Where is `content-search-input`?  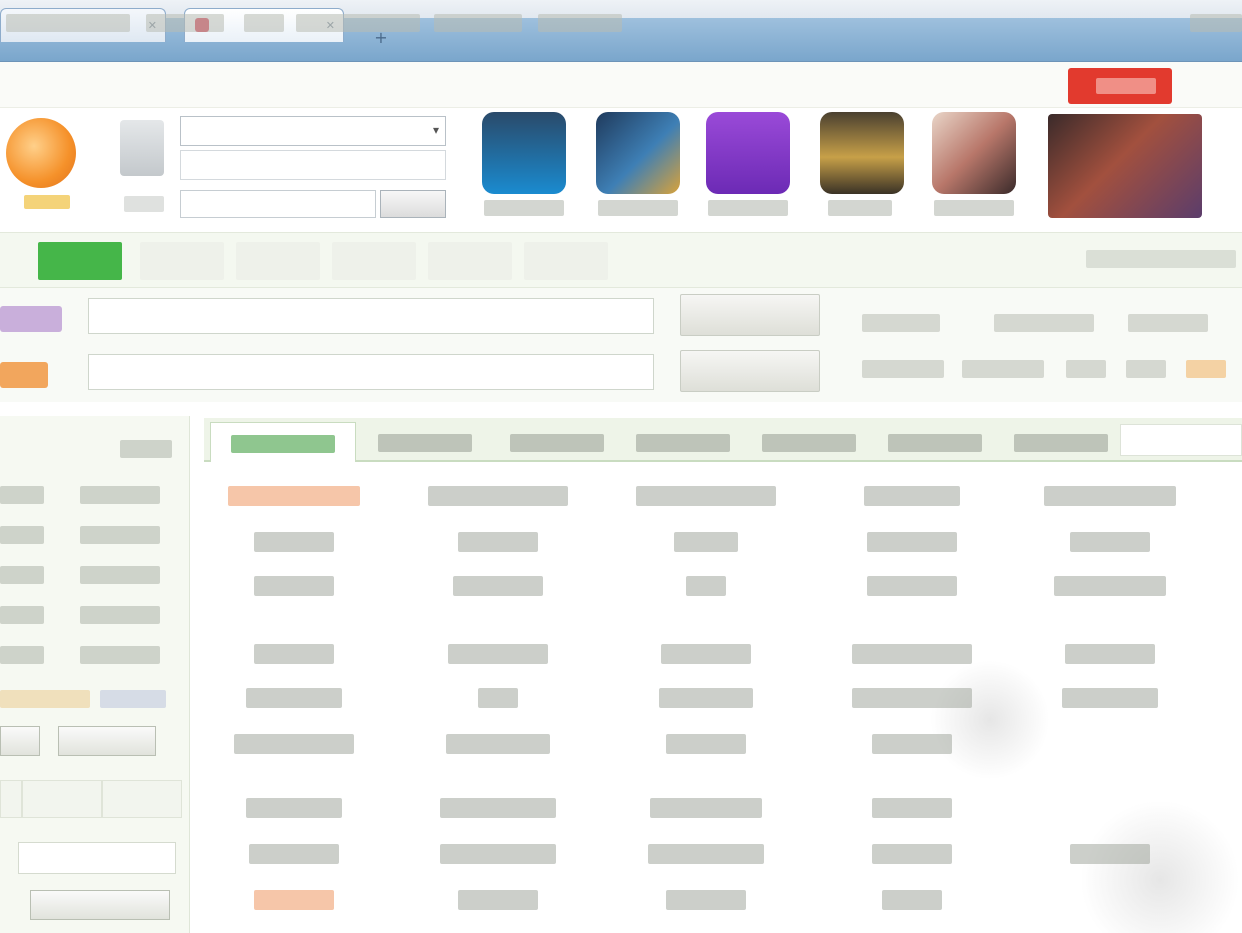
content-search-input is located at coordinates (1181, 440).